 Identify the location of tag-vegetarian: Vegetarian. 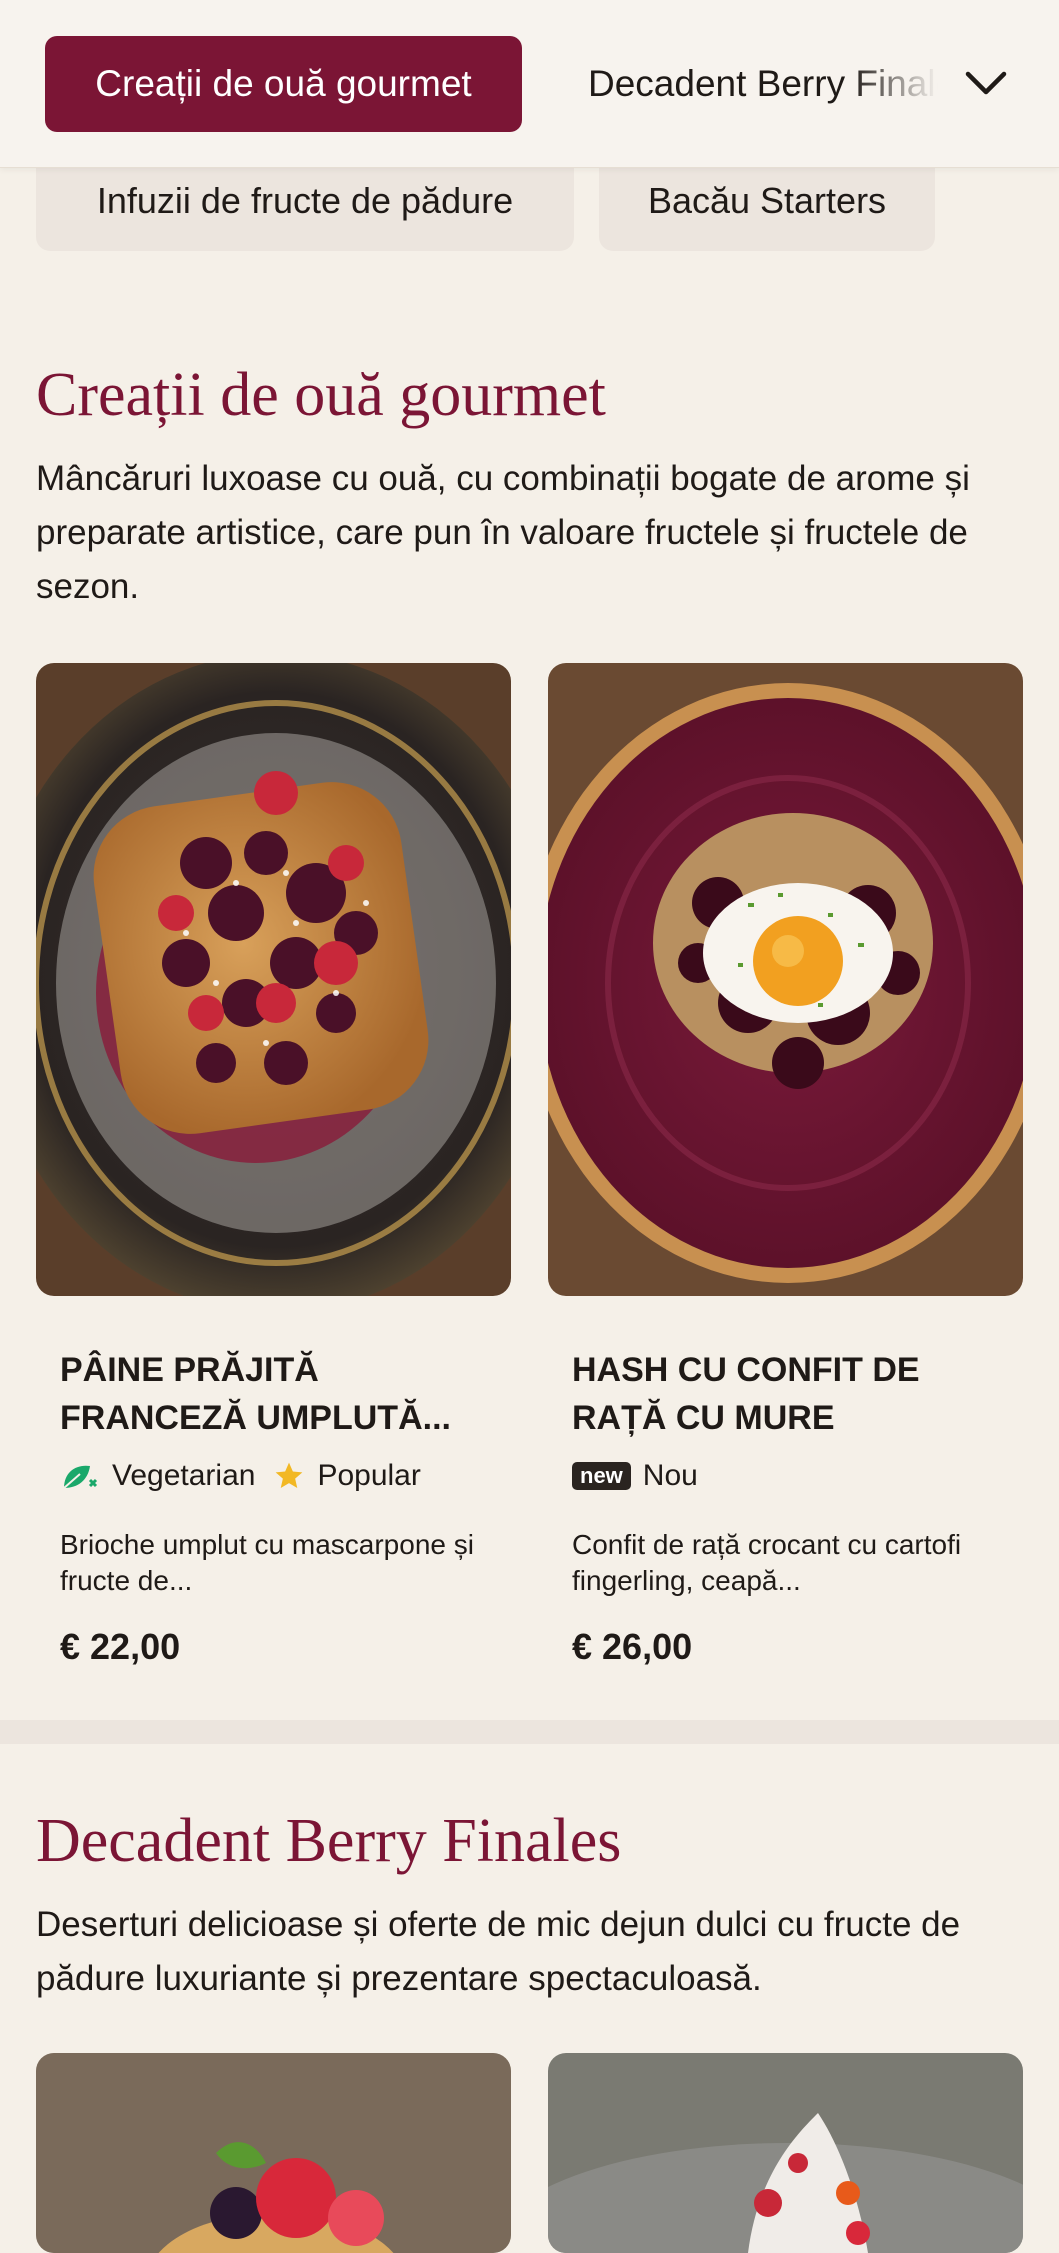
(157, 1476).